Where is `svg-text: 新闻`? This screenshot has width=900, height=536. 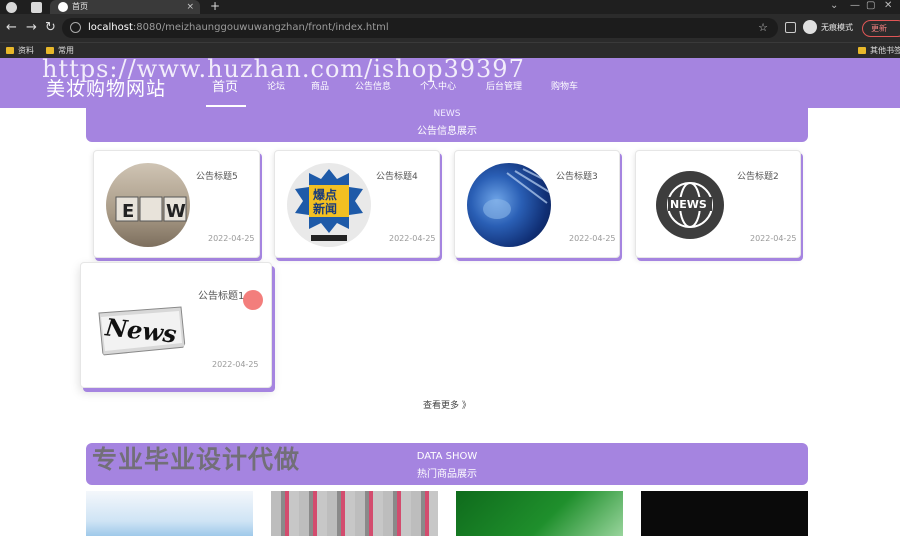 svg-text: 新闻 is located at coordinates (325, 208).